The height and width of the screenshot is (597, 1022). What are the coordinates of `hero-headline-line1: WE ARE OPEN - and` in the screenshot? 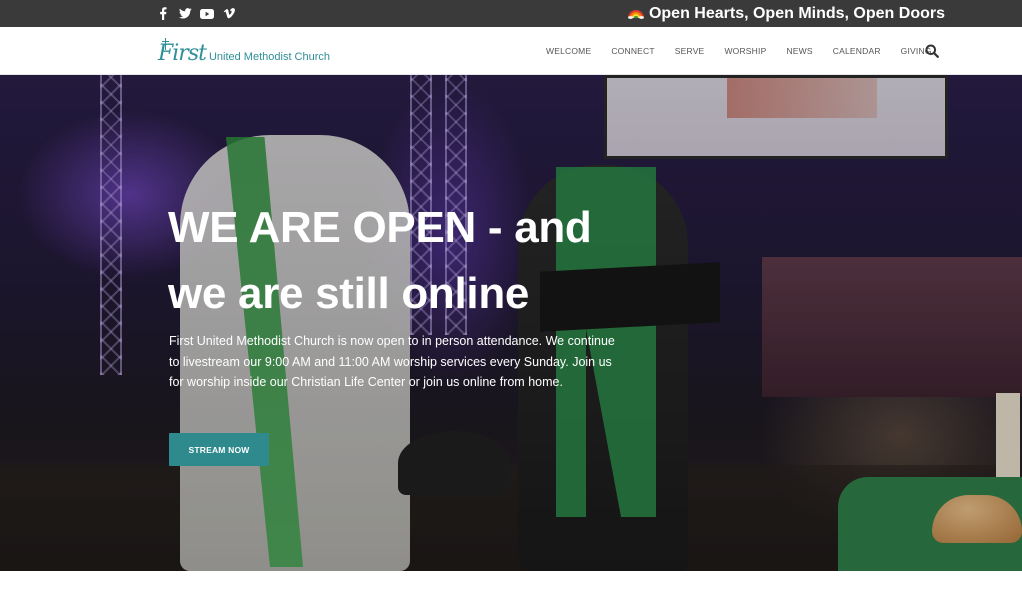 It's located at (380, 227).